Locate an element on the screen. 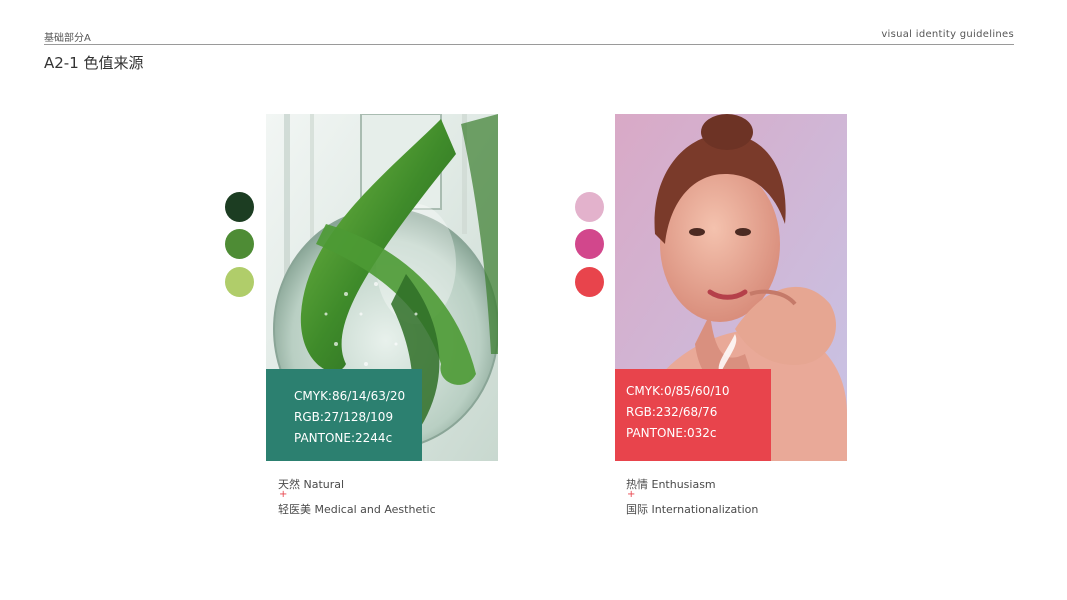 The width and height of the screenshot is (1067, 600). caption-line1: 天然 Natural is located at coordinates (311, 484).